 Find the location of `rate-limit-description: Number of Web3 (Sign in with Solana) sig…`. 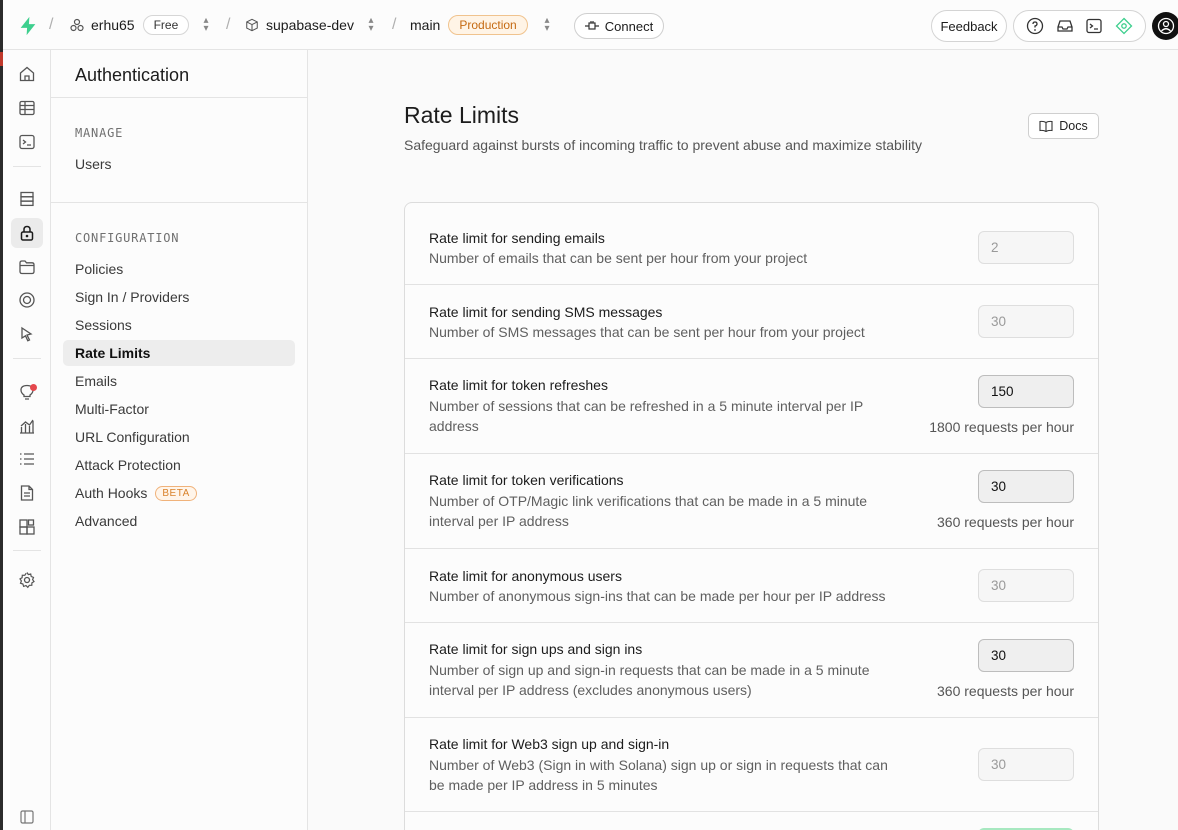

rate-limit-description: Number of Web3 (Sign in with Solana) sig… is located at coordinates (658, 775).